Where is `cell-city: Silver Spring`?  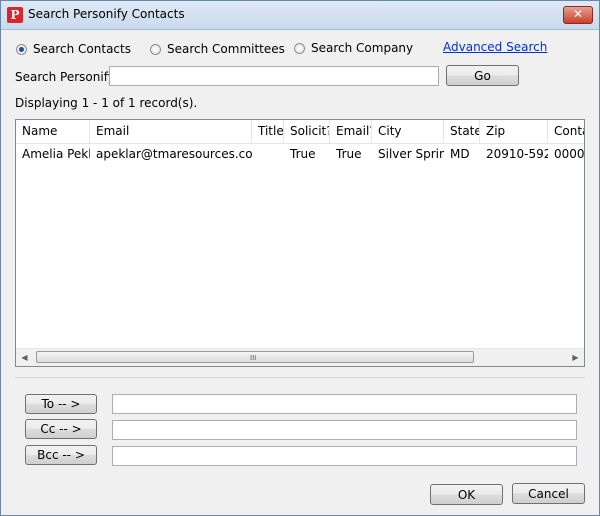
cell-city: Silver Spring is located at coordinates (411, 154).